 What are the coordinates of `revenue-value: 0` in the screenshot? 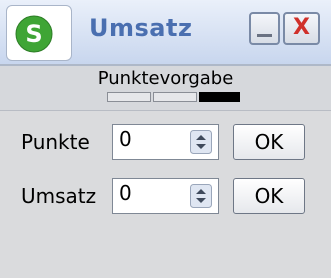 It's located at (125, 193).